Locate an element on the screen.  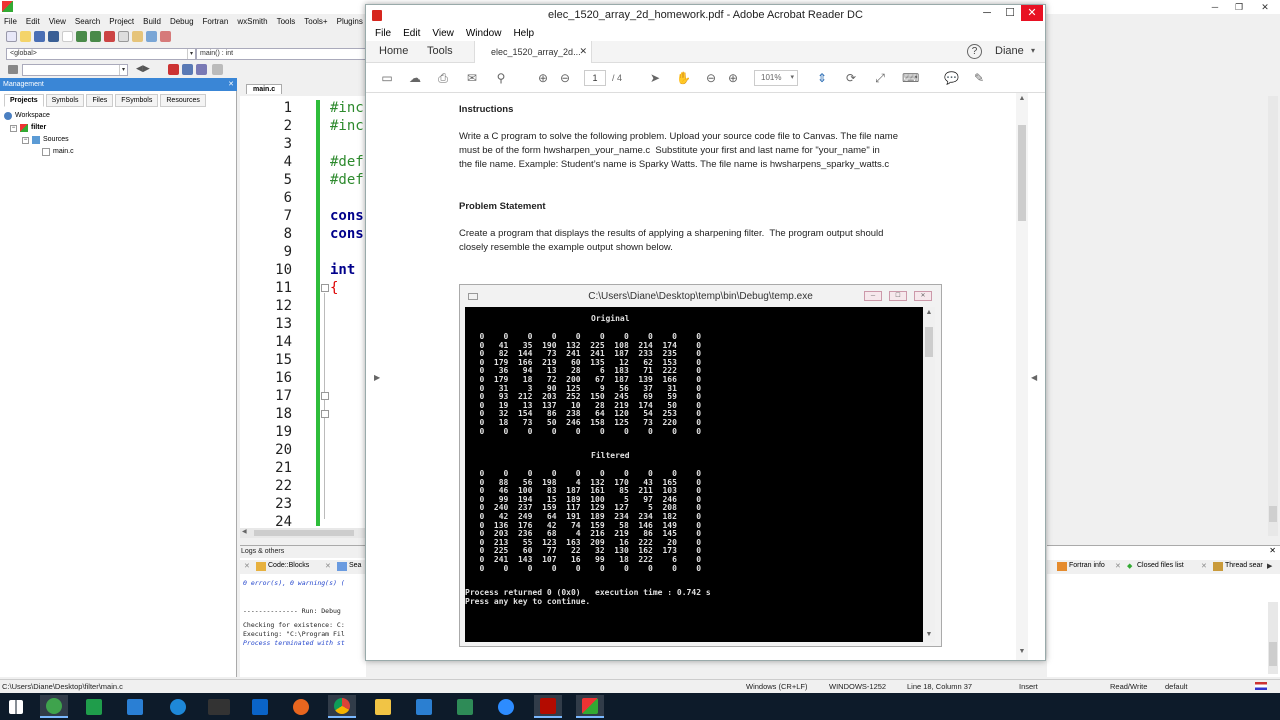
menu-tools: Tools is located at coordinates (286, 21).